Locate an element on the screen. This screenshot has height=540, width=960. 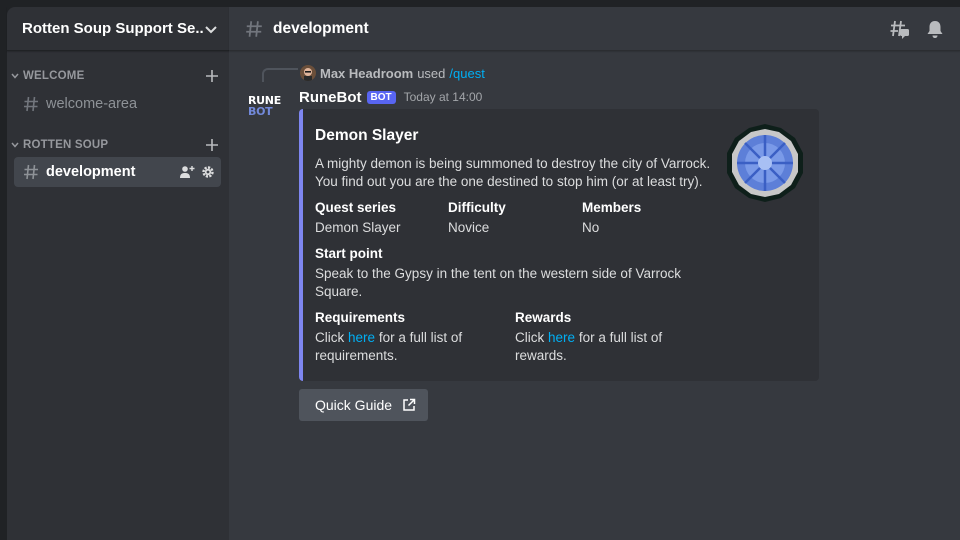
field-value: Demon Slayer is located at coordinates (358, 227).